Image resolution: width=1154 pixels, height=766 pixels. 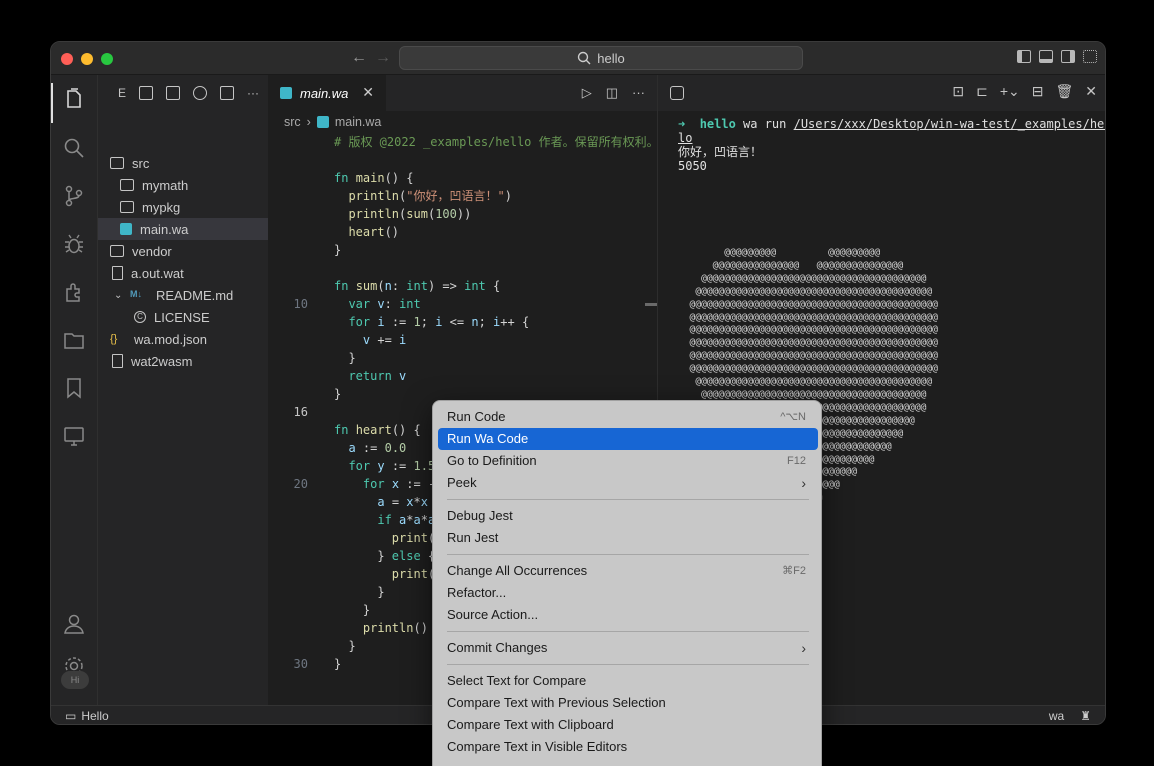 I want to click on command-center-search: hello, so click(x=601, y=58).